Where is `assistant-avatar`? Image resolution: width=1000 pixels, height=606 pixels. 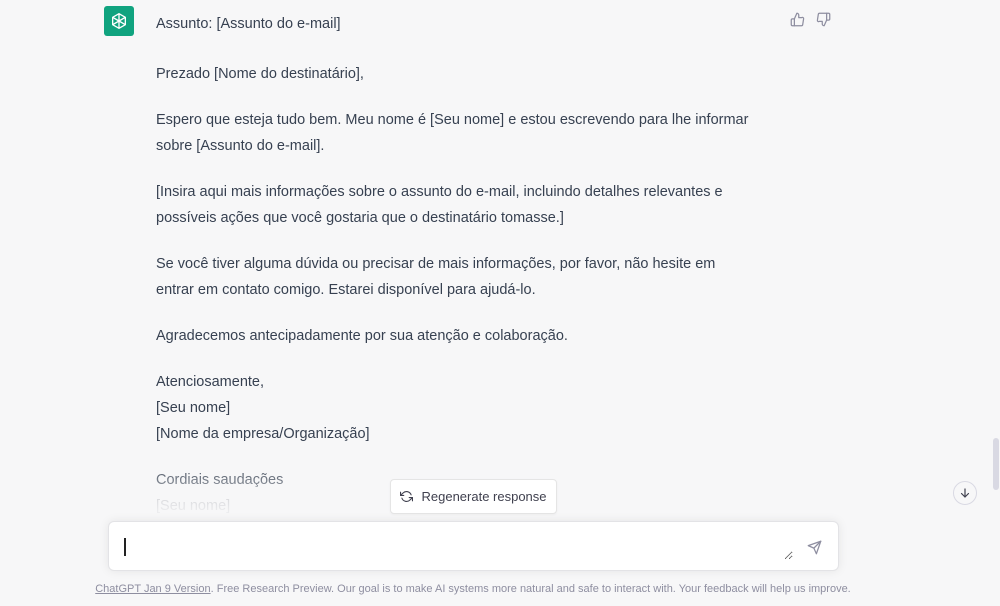
assistant-avatar is located at coordinates (119, 21).